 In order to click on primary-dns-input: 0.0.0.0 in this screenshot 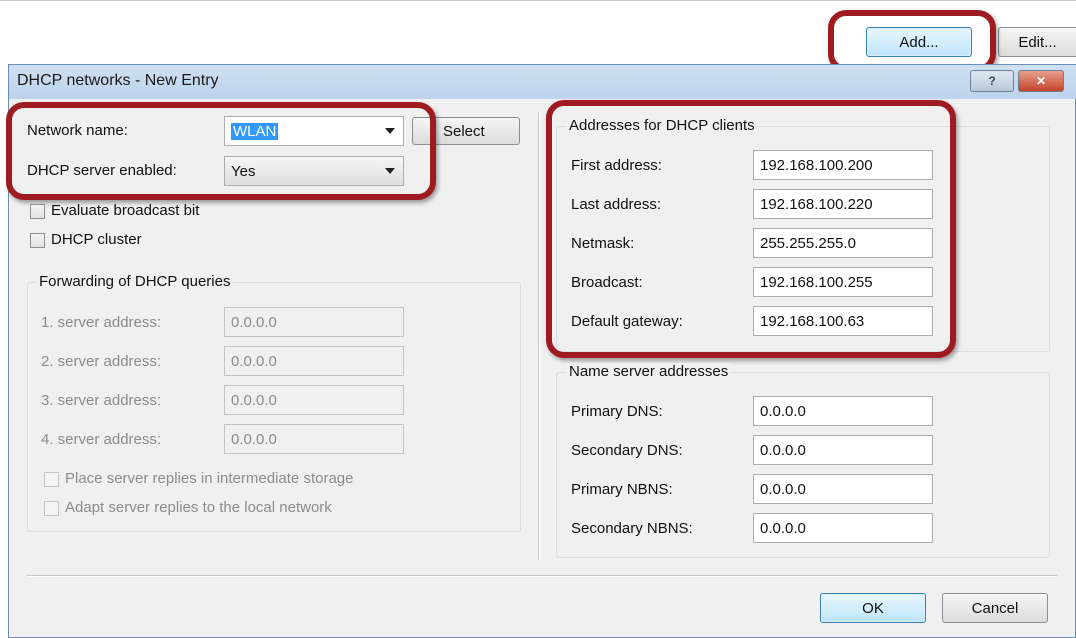, I will do `click(843, 411)`.